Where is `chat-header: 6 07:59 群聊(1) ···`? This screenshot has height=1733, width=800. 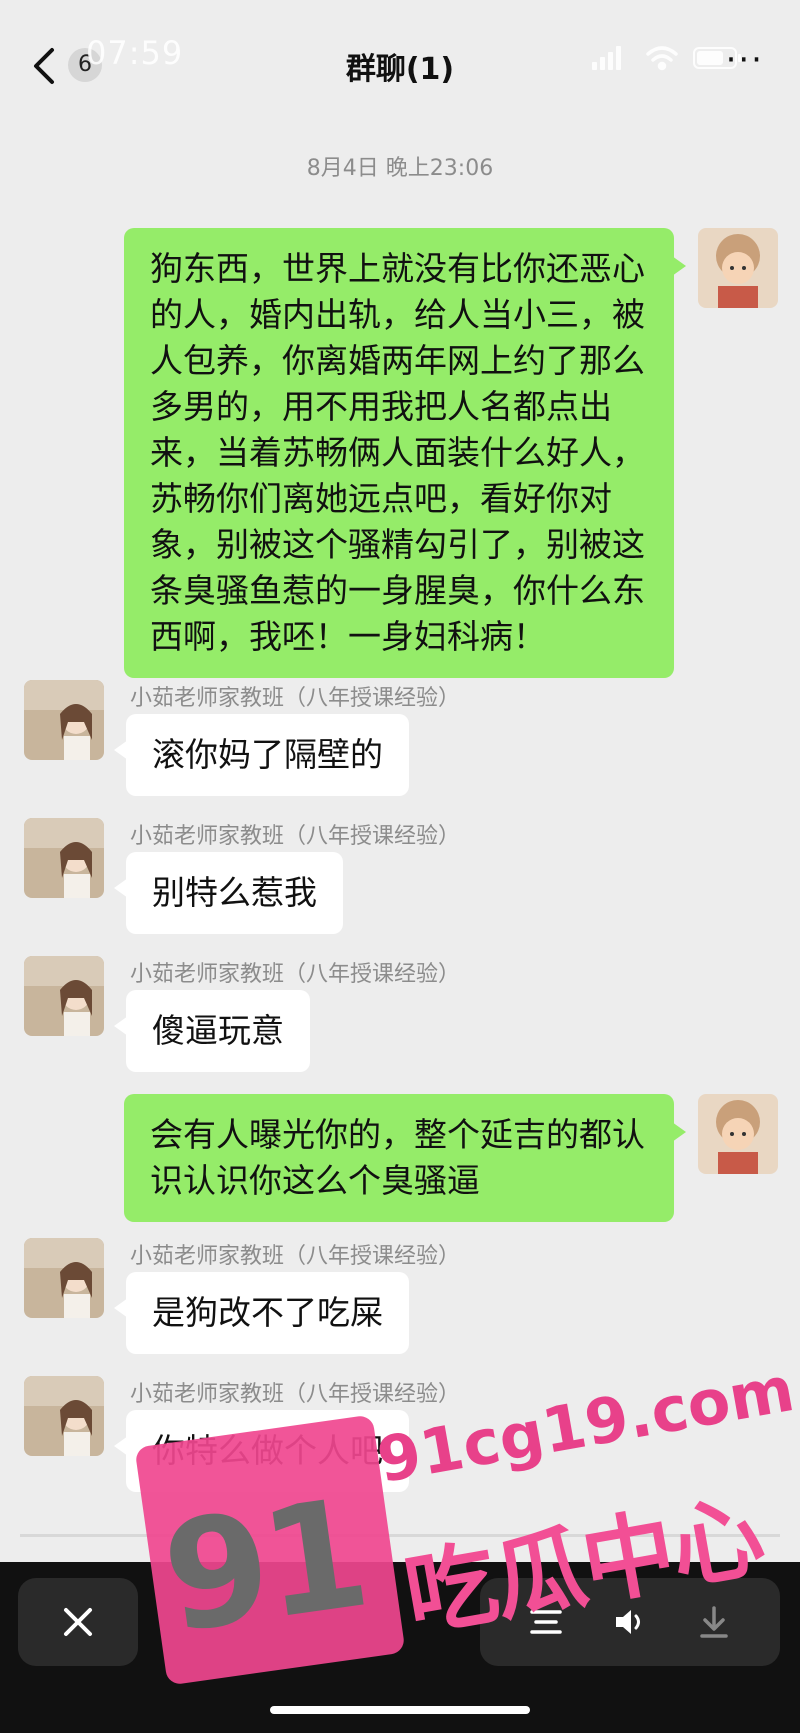
chat-header: 6 07:59 群聊(1) ··· is located at coordinates (400, 60).